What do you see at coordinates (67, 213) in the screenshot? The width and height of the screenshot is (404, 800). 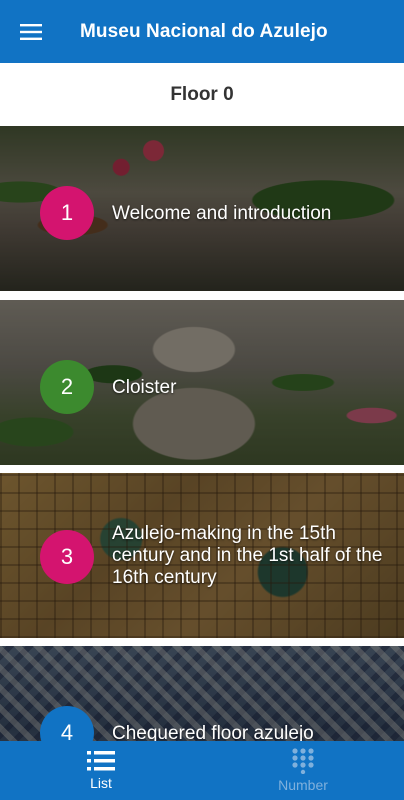 I see `item-number-badge: 1` at bounding box center [67, 213].